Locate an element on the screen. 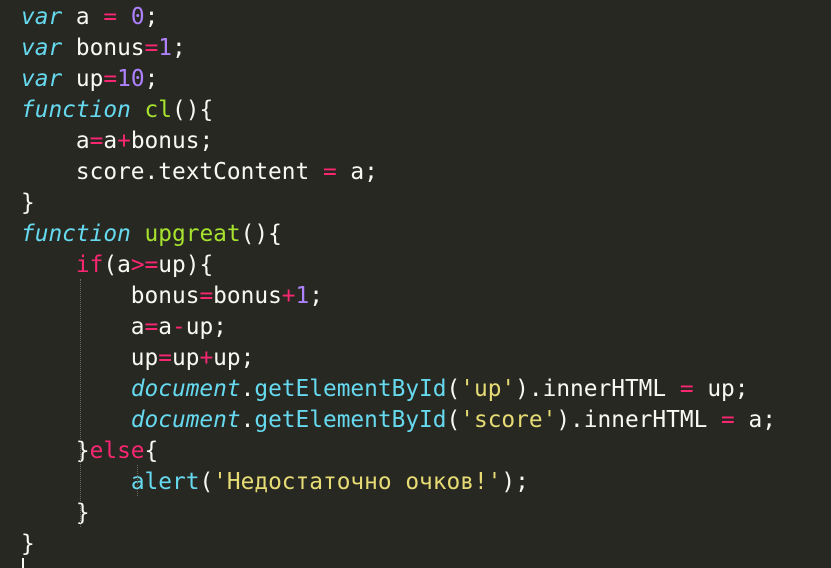  code-token: upgreat is located at coordinates (192, 234).